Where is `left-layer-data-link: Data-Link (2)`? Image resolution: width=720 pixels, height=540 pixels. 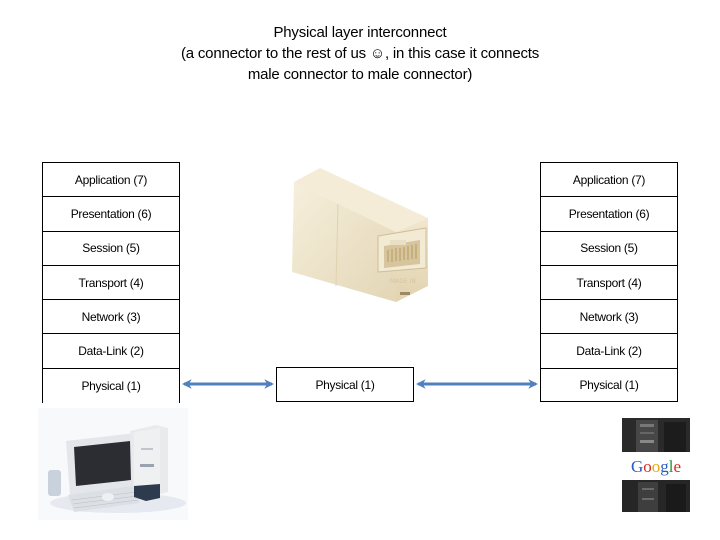 left-layer-data-link: Data-Link (2) is located at coordinates (111, 350).